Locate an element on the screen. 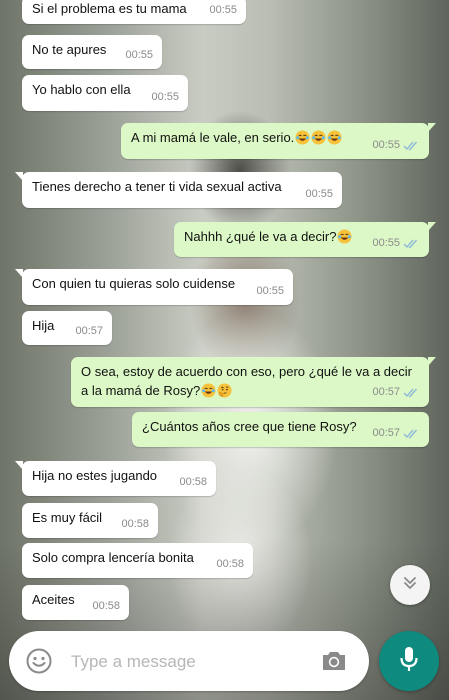  message-outgoing: ¿Cuántos años cree que tiene Rosy? 00:57 is located at coordinates (280, 429).